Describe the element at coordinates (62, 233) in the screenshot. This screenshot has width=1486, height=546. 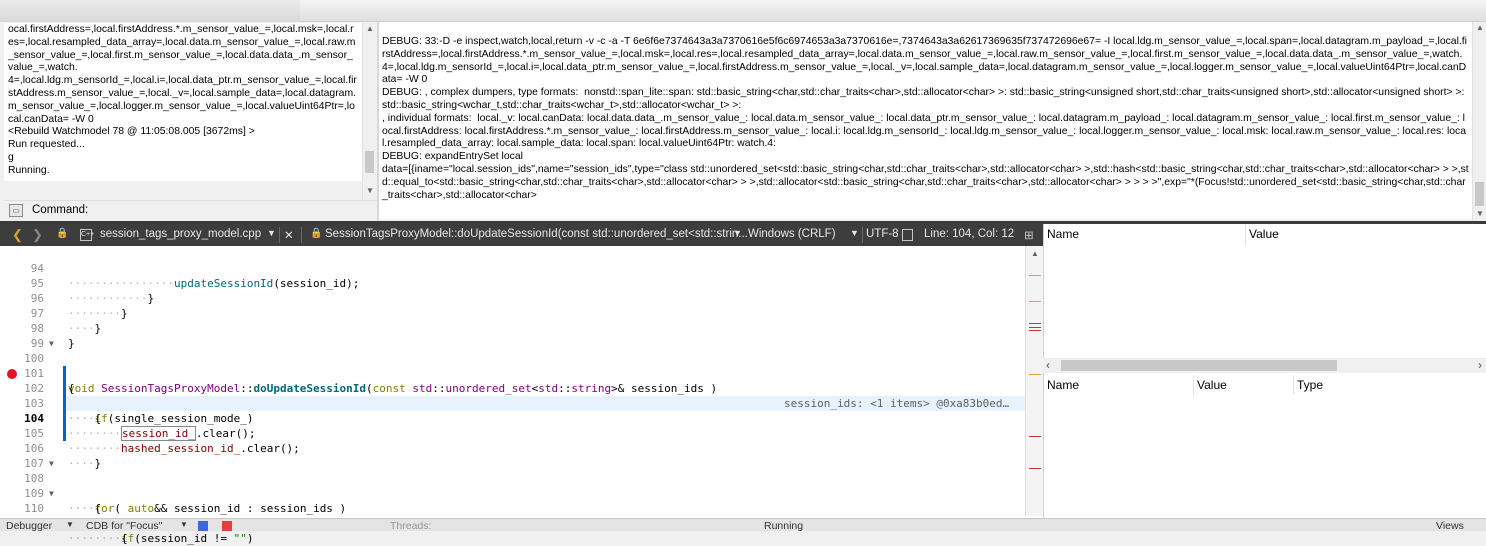
I see `lock-icon: 🔒` at that location.